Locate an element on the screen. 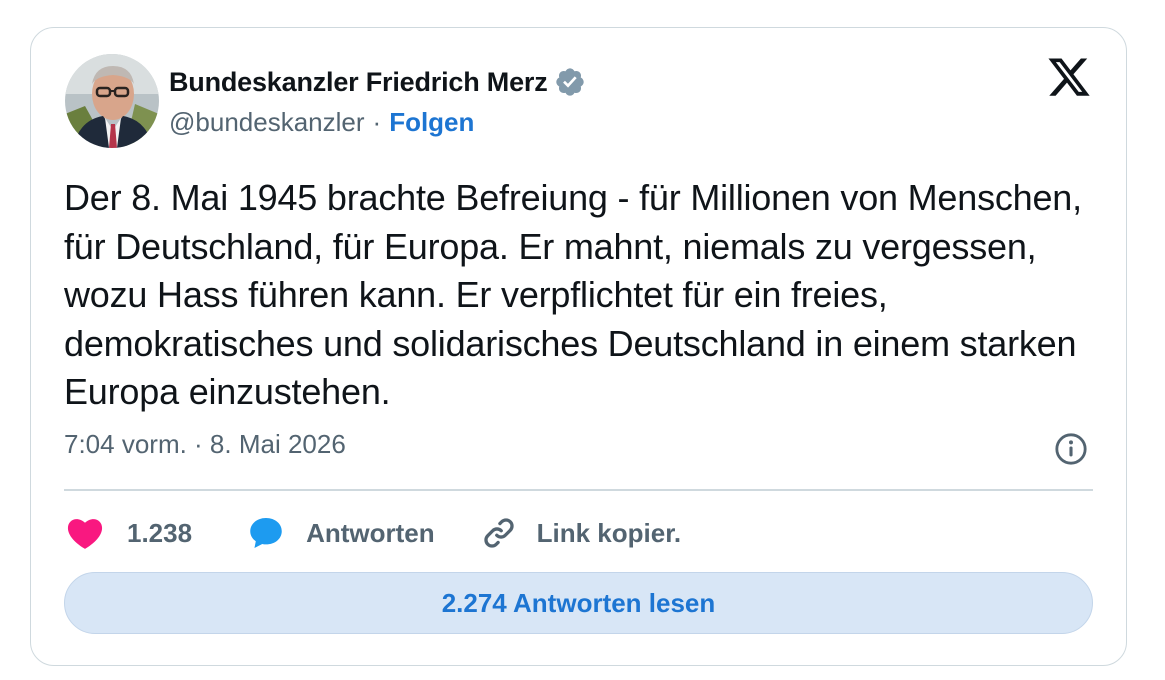 The height and width of the screenshot is (680, 1165). verified-badge-icon is located at coordinates (570, 82).